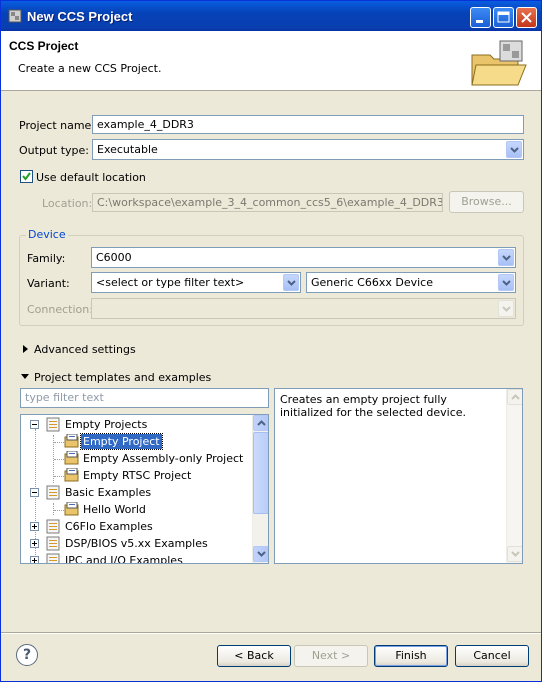 The height and width of the screenshot is (682, 542). I want to click on tree-item-label: Empty RTSC Project, so click(137, 475).